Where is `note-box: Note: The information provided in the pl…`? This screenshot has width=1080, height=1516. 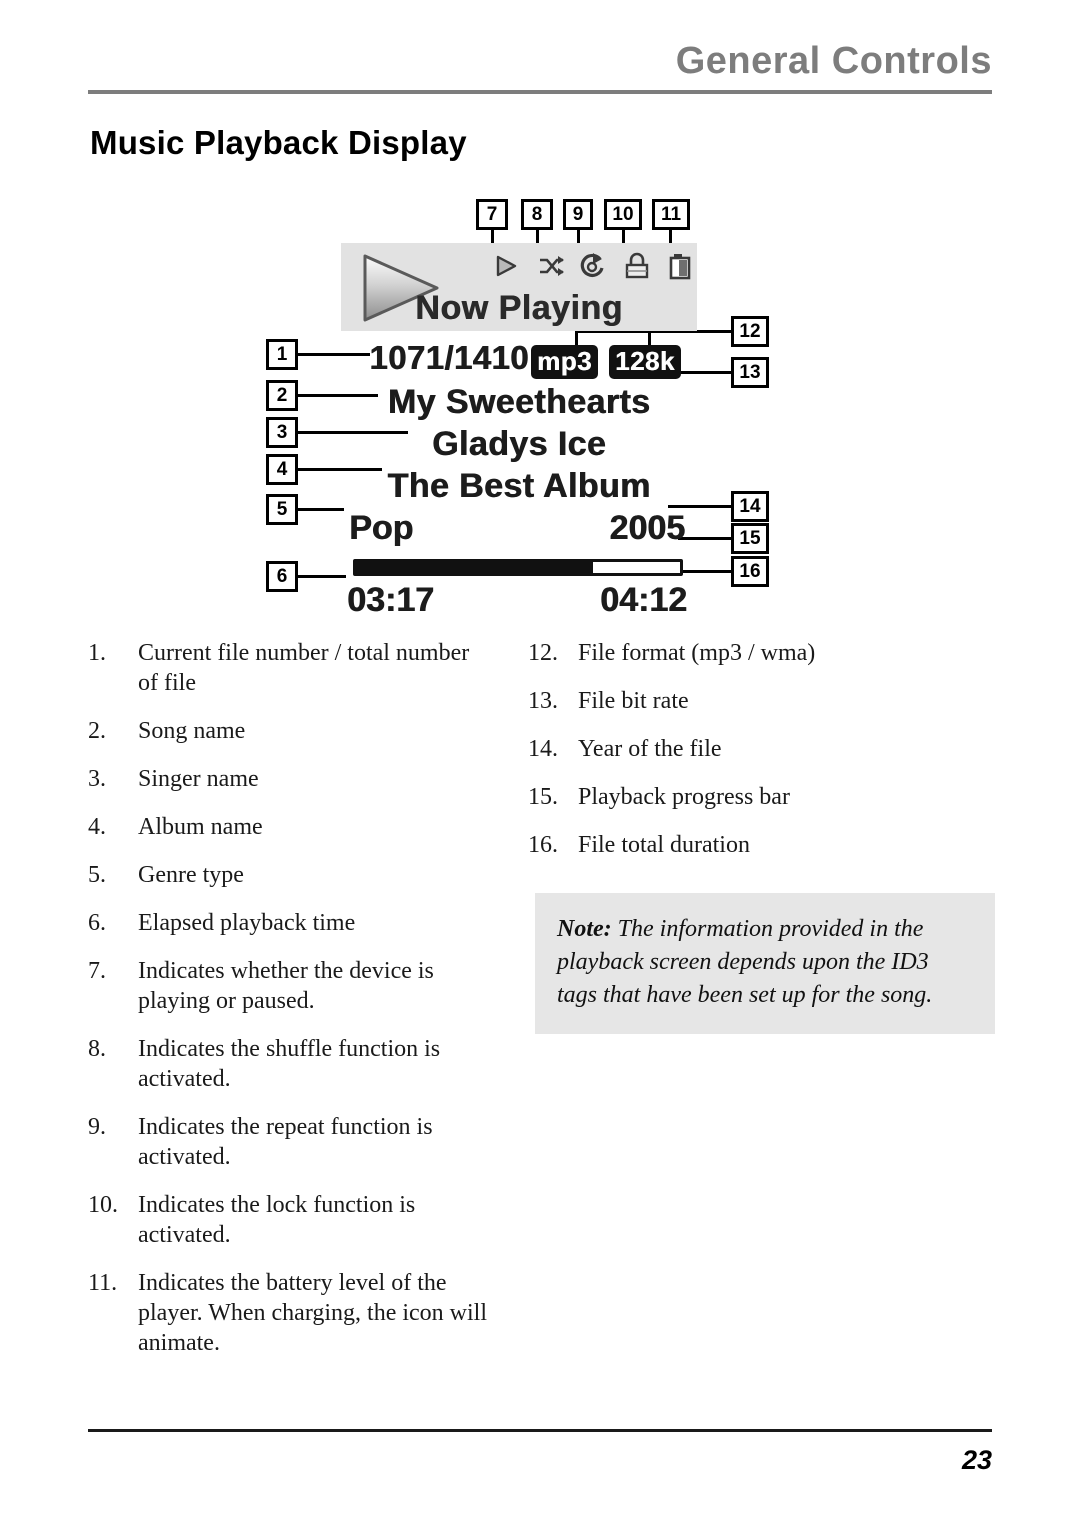 note-box: Note: The information provided in the pl… is located at coordinates (765, 963).